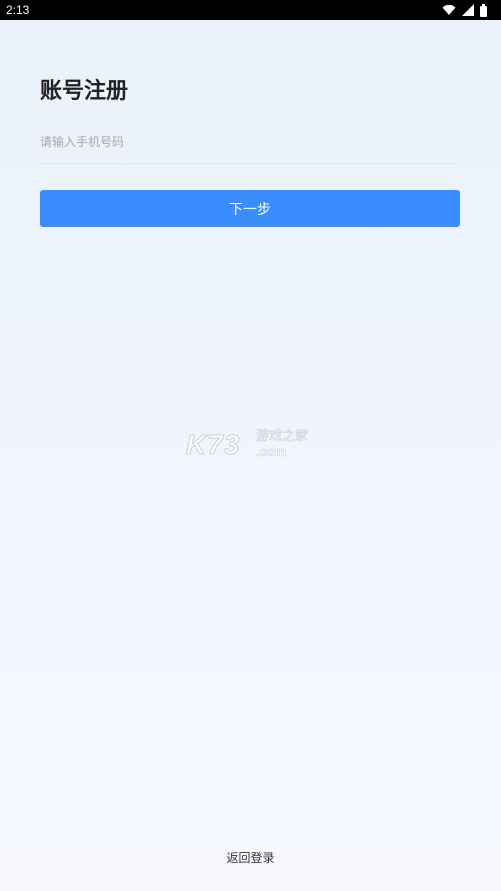  Describe the element at coordinates (282, 437) in the screenshot. I see `watermark-cn-text: 游戏之家` at that location.